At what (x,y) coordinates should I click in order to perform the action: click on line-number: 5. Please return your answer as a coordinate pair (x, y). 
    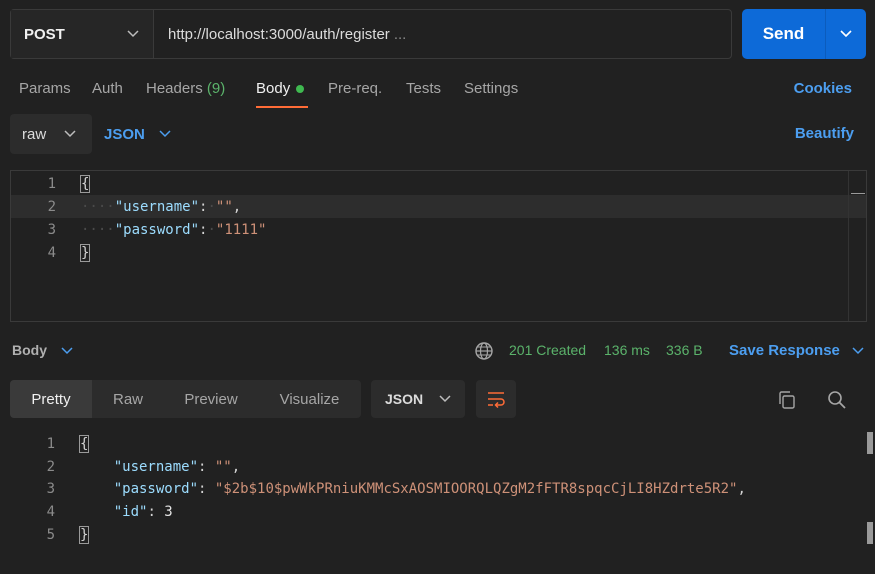
    Looking at the image, I should click on (50, 534).